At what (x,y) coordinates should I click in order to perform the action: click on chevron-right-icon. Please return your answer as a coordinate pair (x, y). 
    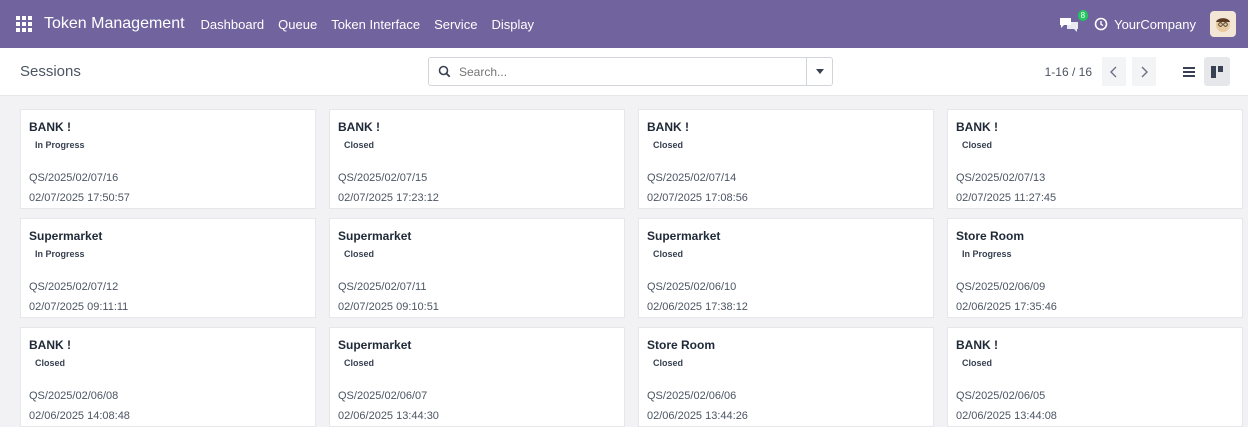
    Looking at the image, I should click on (1144, 71).